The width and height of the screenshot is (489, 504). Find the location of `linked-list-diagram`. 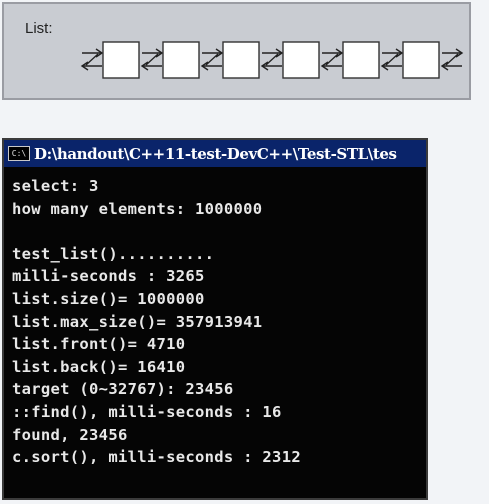

linked-list-diagram is located at coordinates (272, 60).